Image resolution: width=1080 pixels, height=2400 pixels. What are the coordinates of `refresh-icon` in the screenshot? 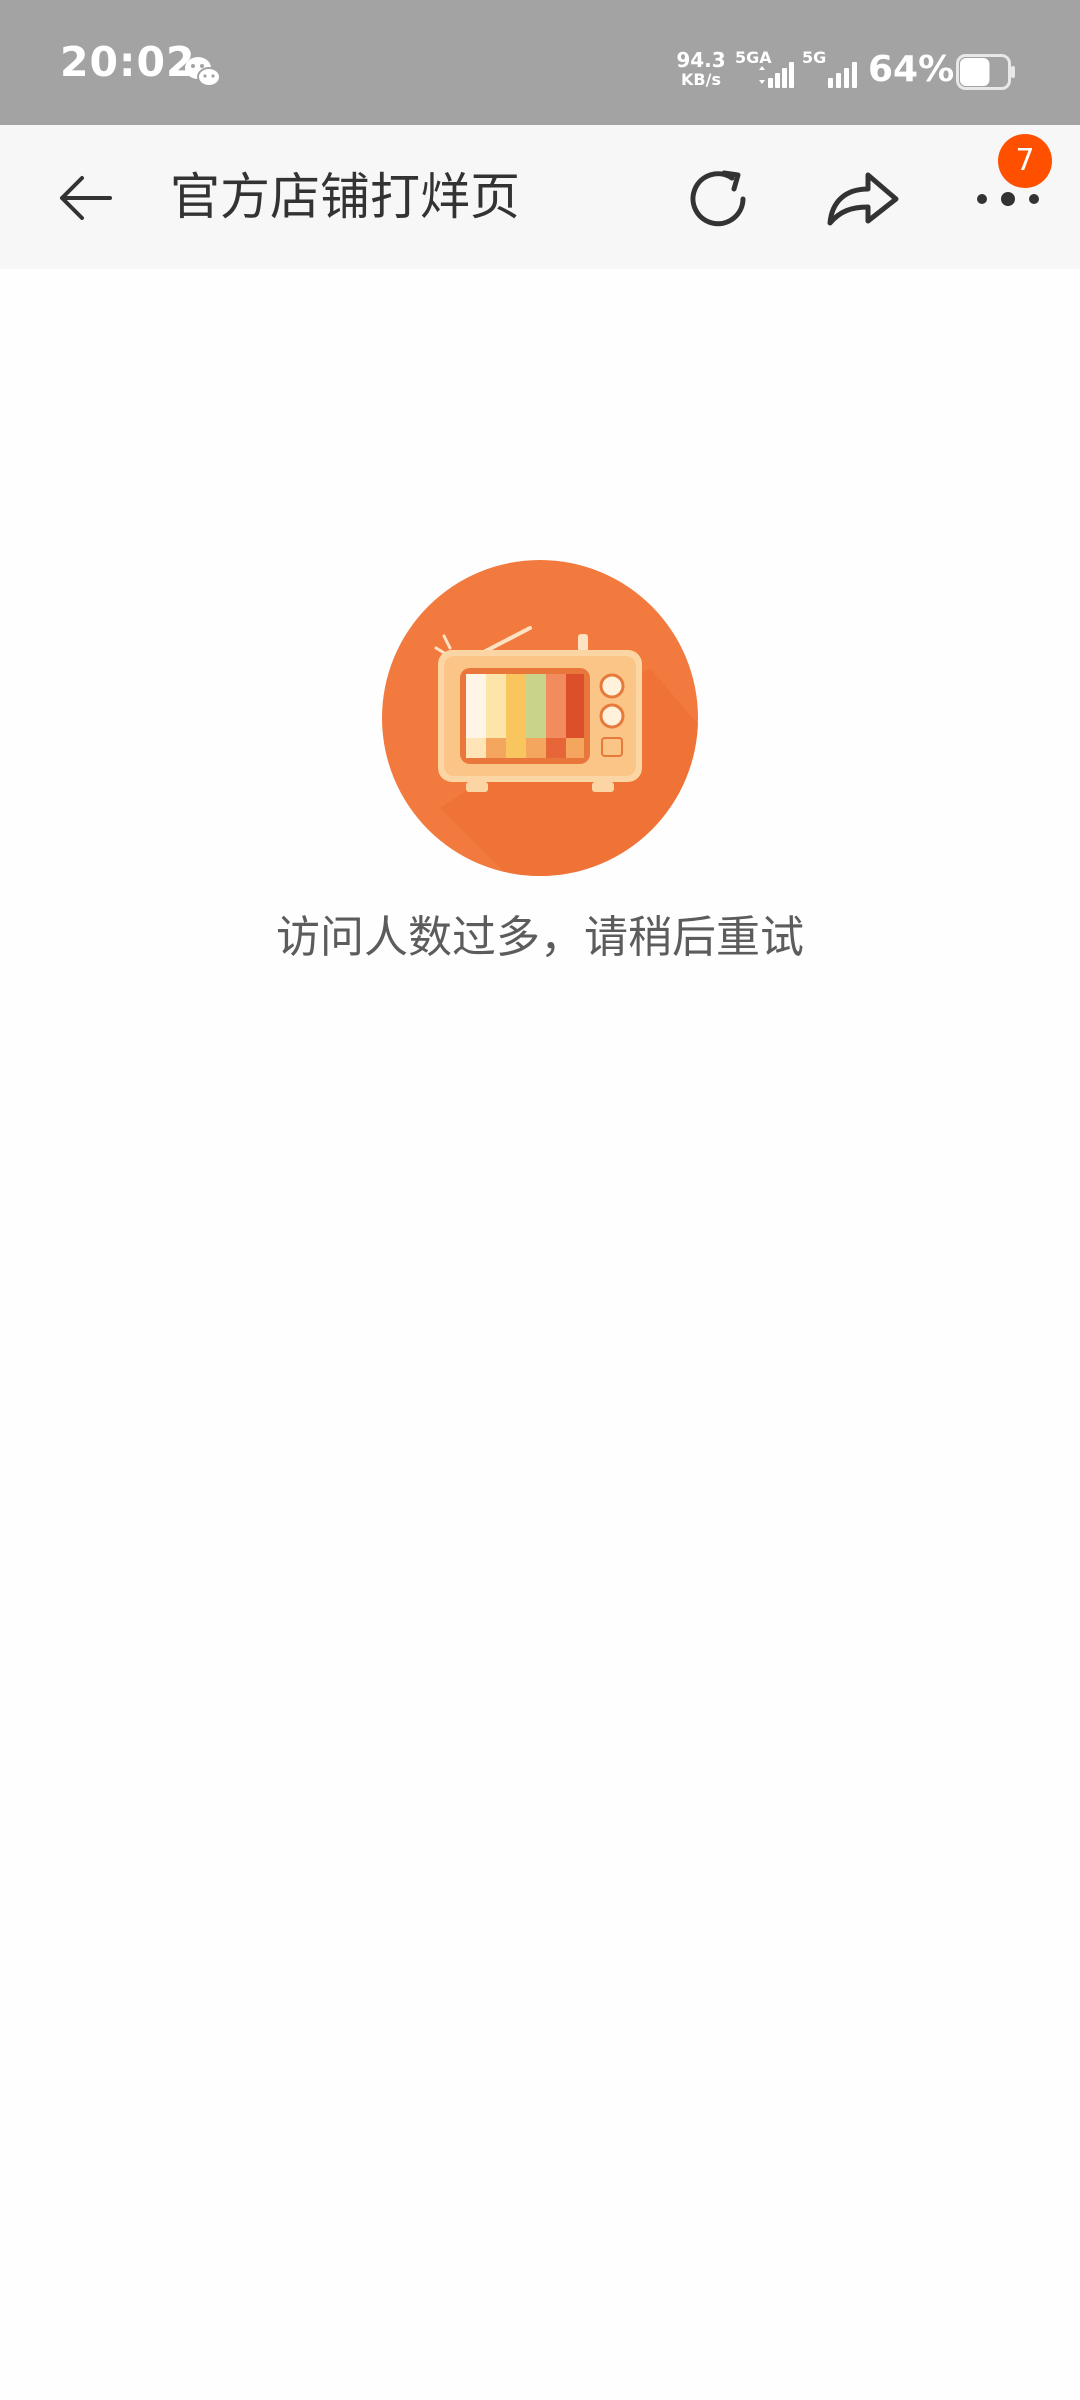 It's located at (718, 198).